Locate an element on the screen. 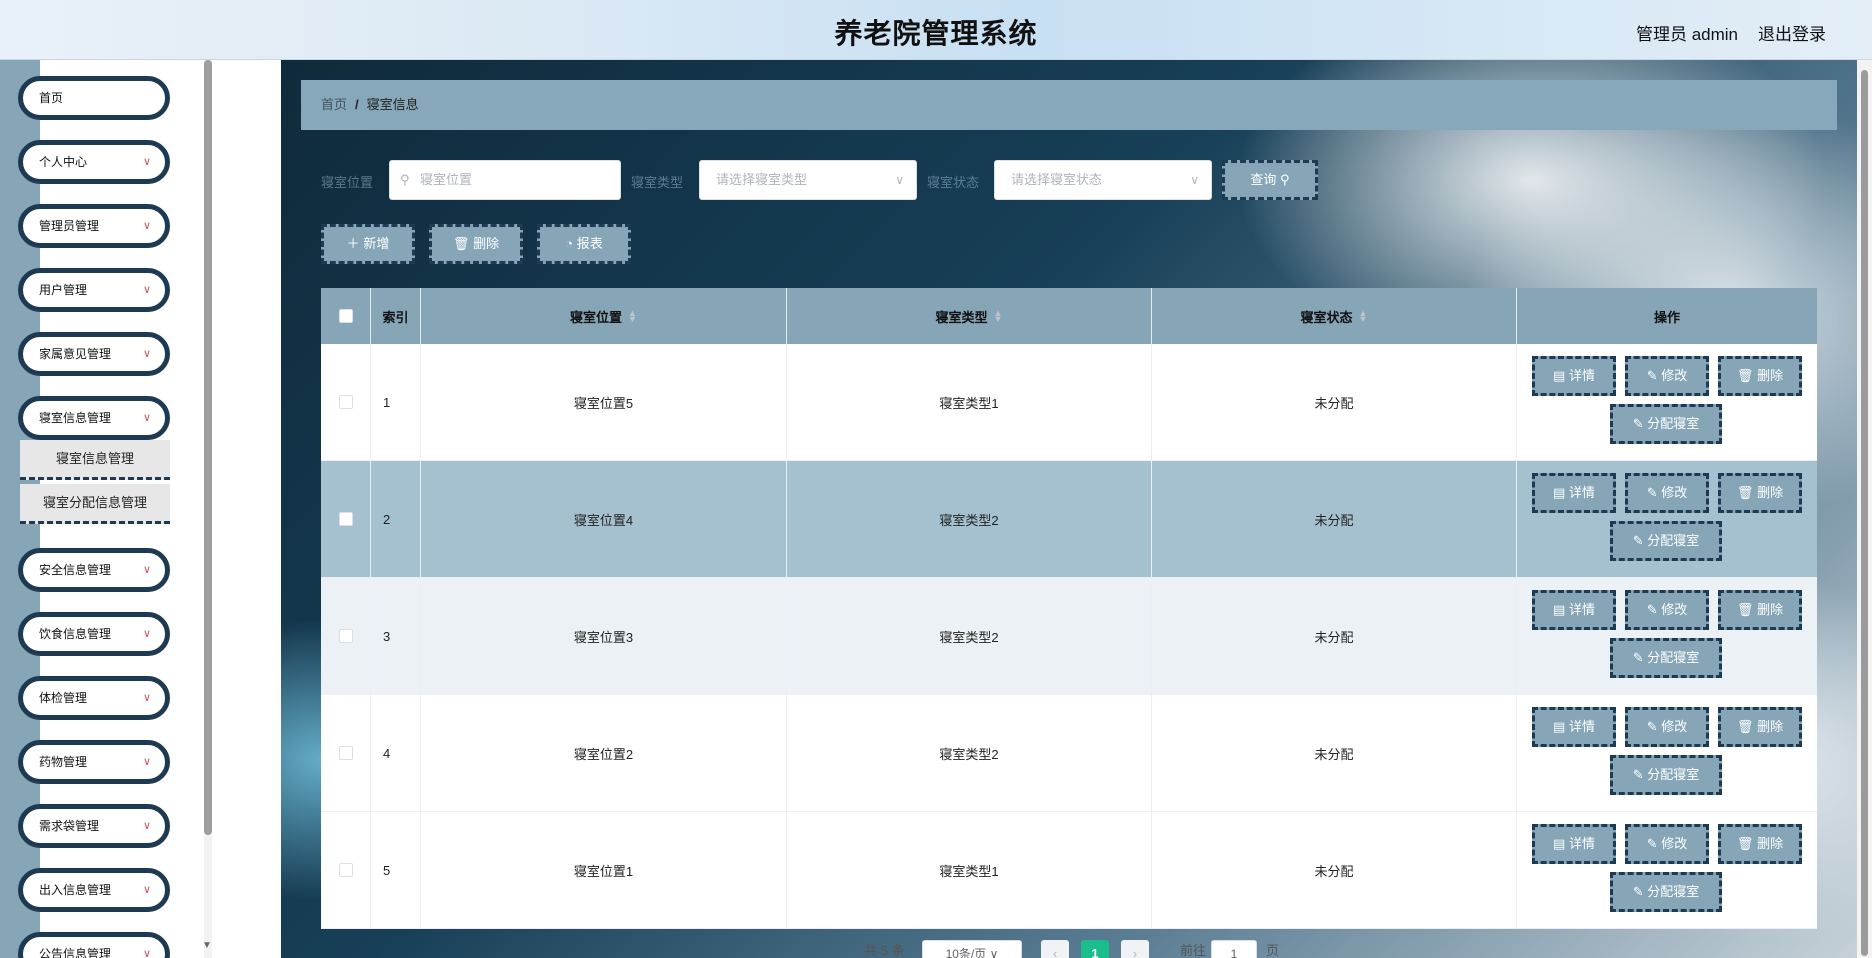 This screenshot has width=1872, height=958. report-button: ◔ 报表 is located at coordinates (584, 244).